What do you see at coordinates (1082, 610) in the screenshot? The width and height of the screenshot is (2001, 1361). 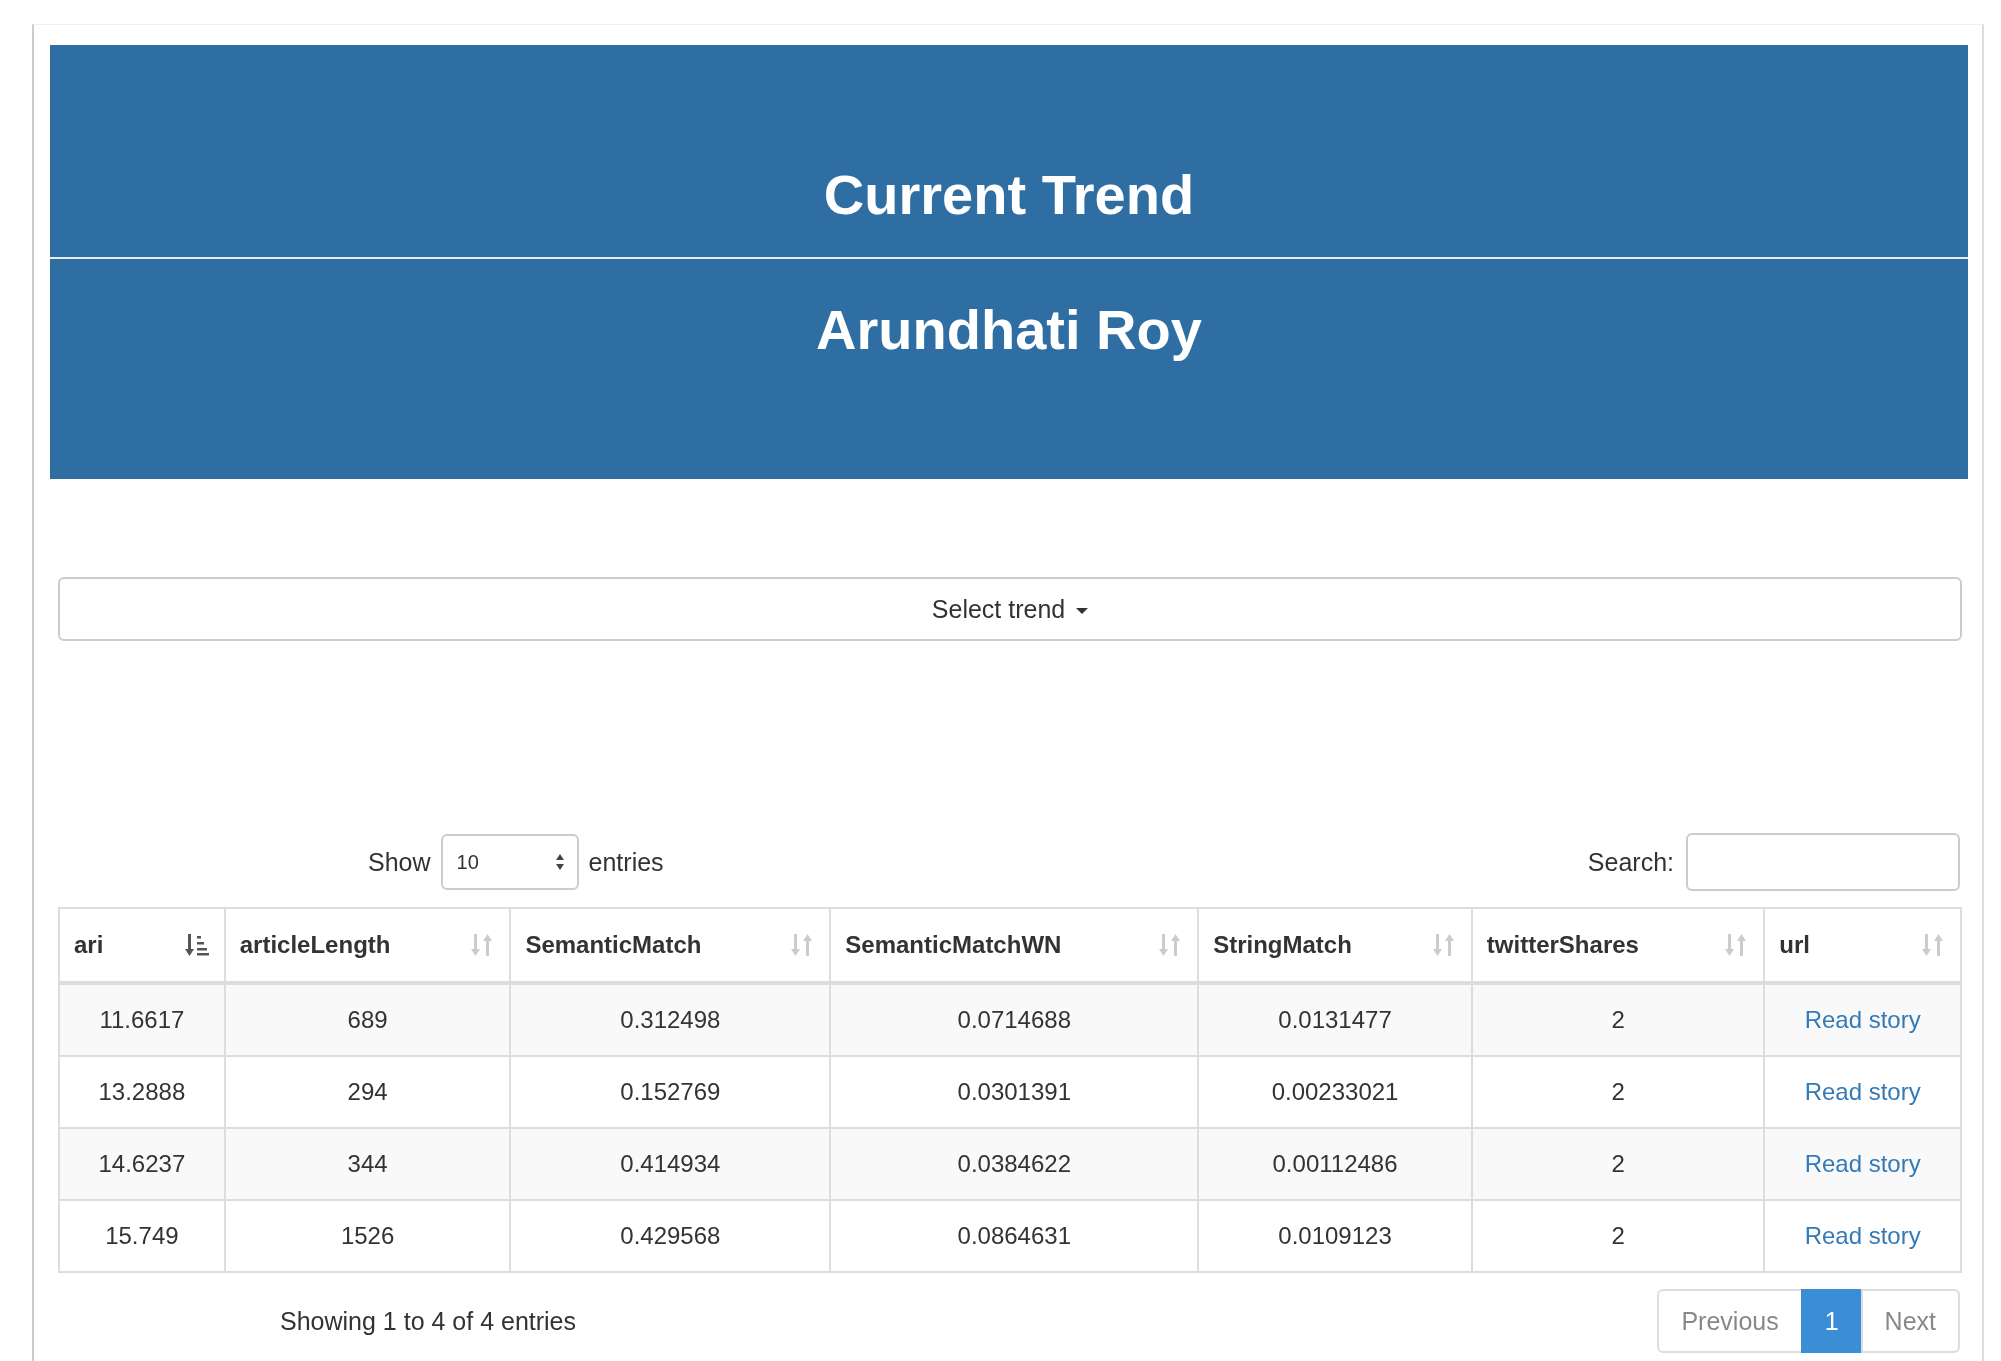 I see `caret-icon` at bounding box center [1082, 610].